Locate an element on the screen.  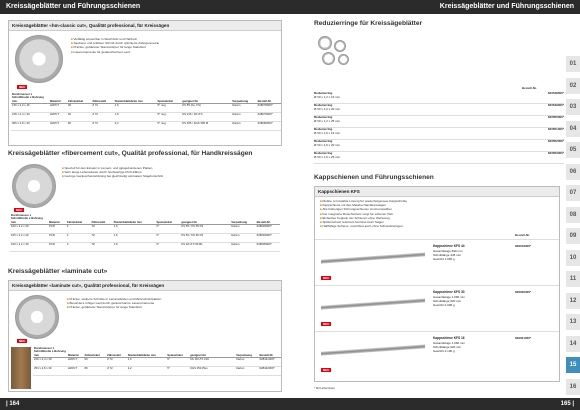
cell: 628082000* is located at coordinates (268, 126).